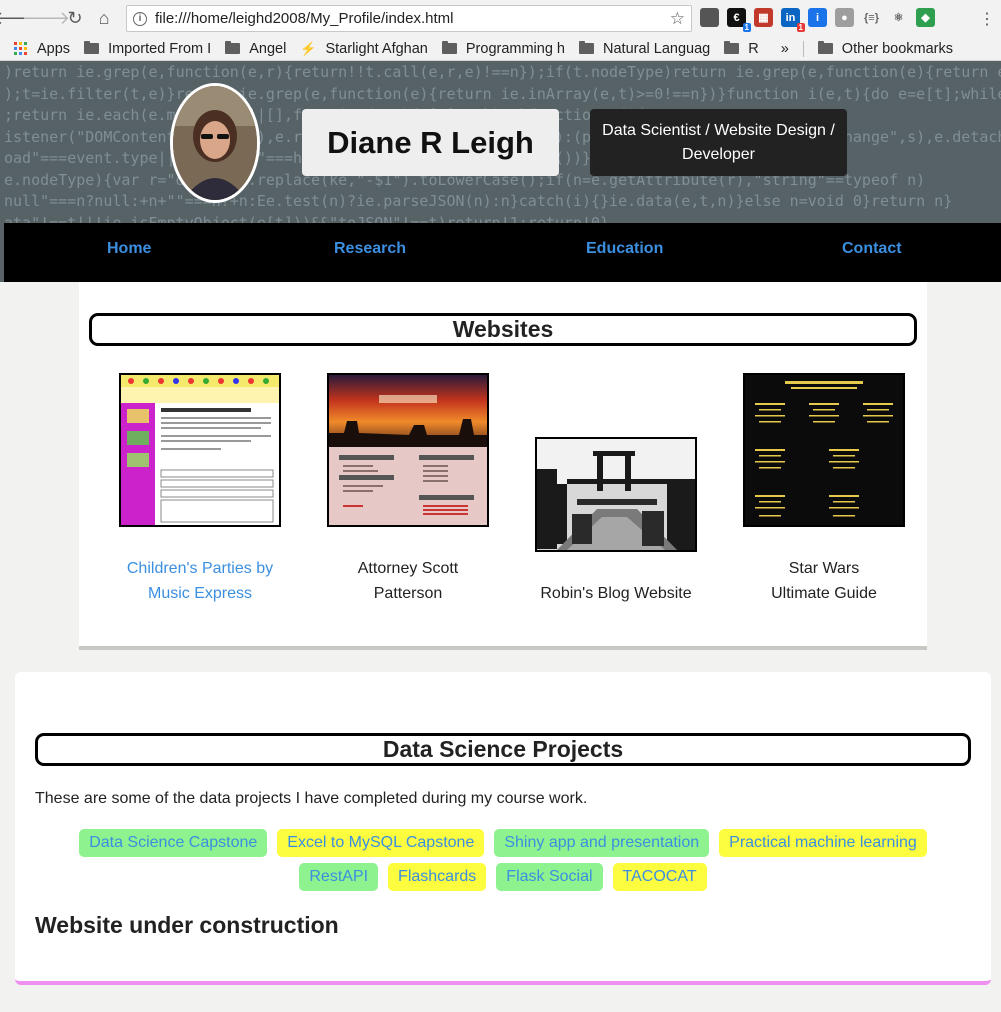 This screenshot has width=1001, height=1012. I want to click on bookmarks-overflow-chevron: », so click(785, 49).